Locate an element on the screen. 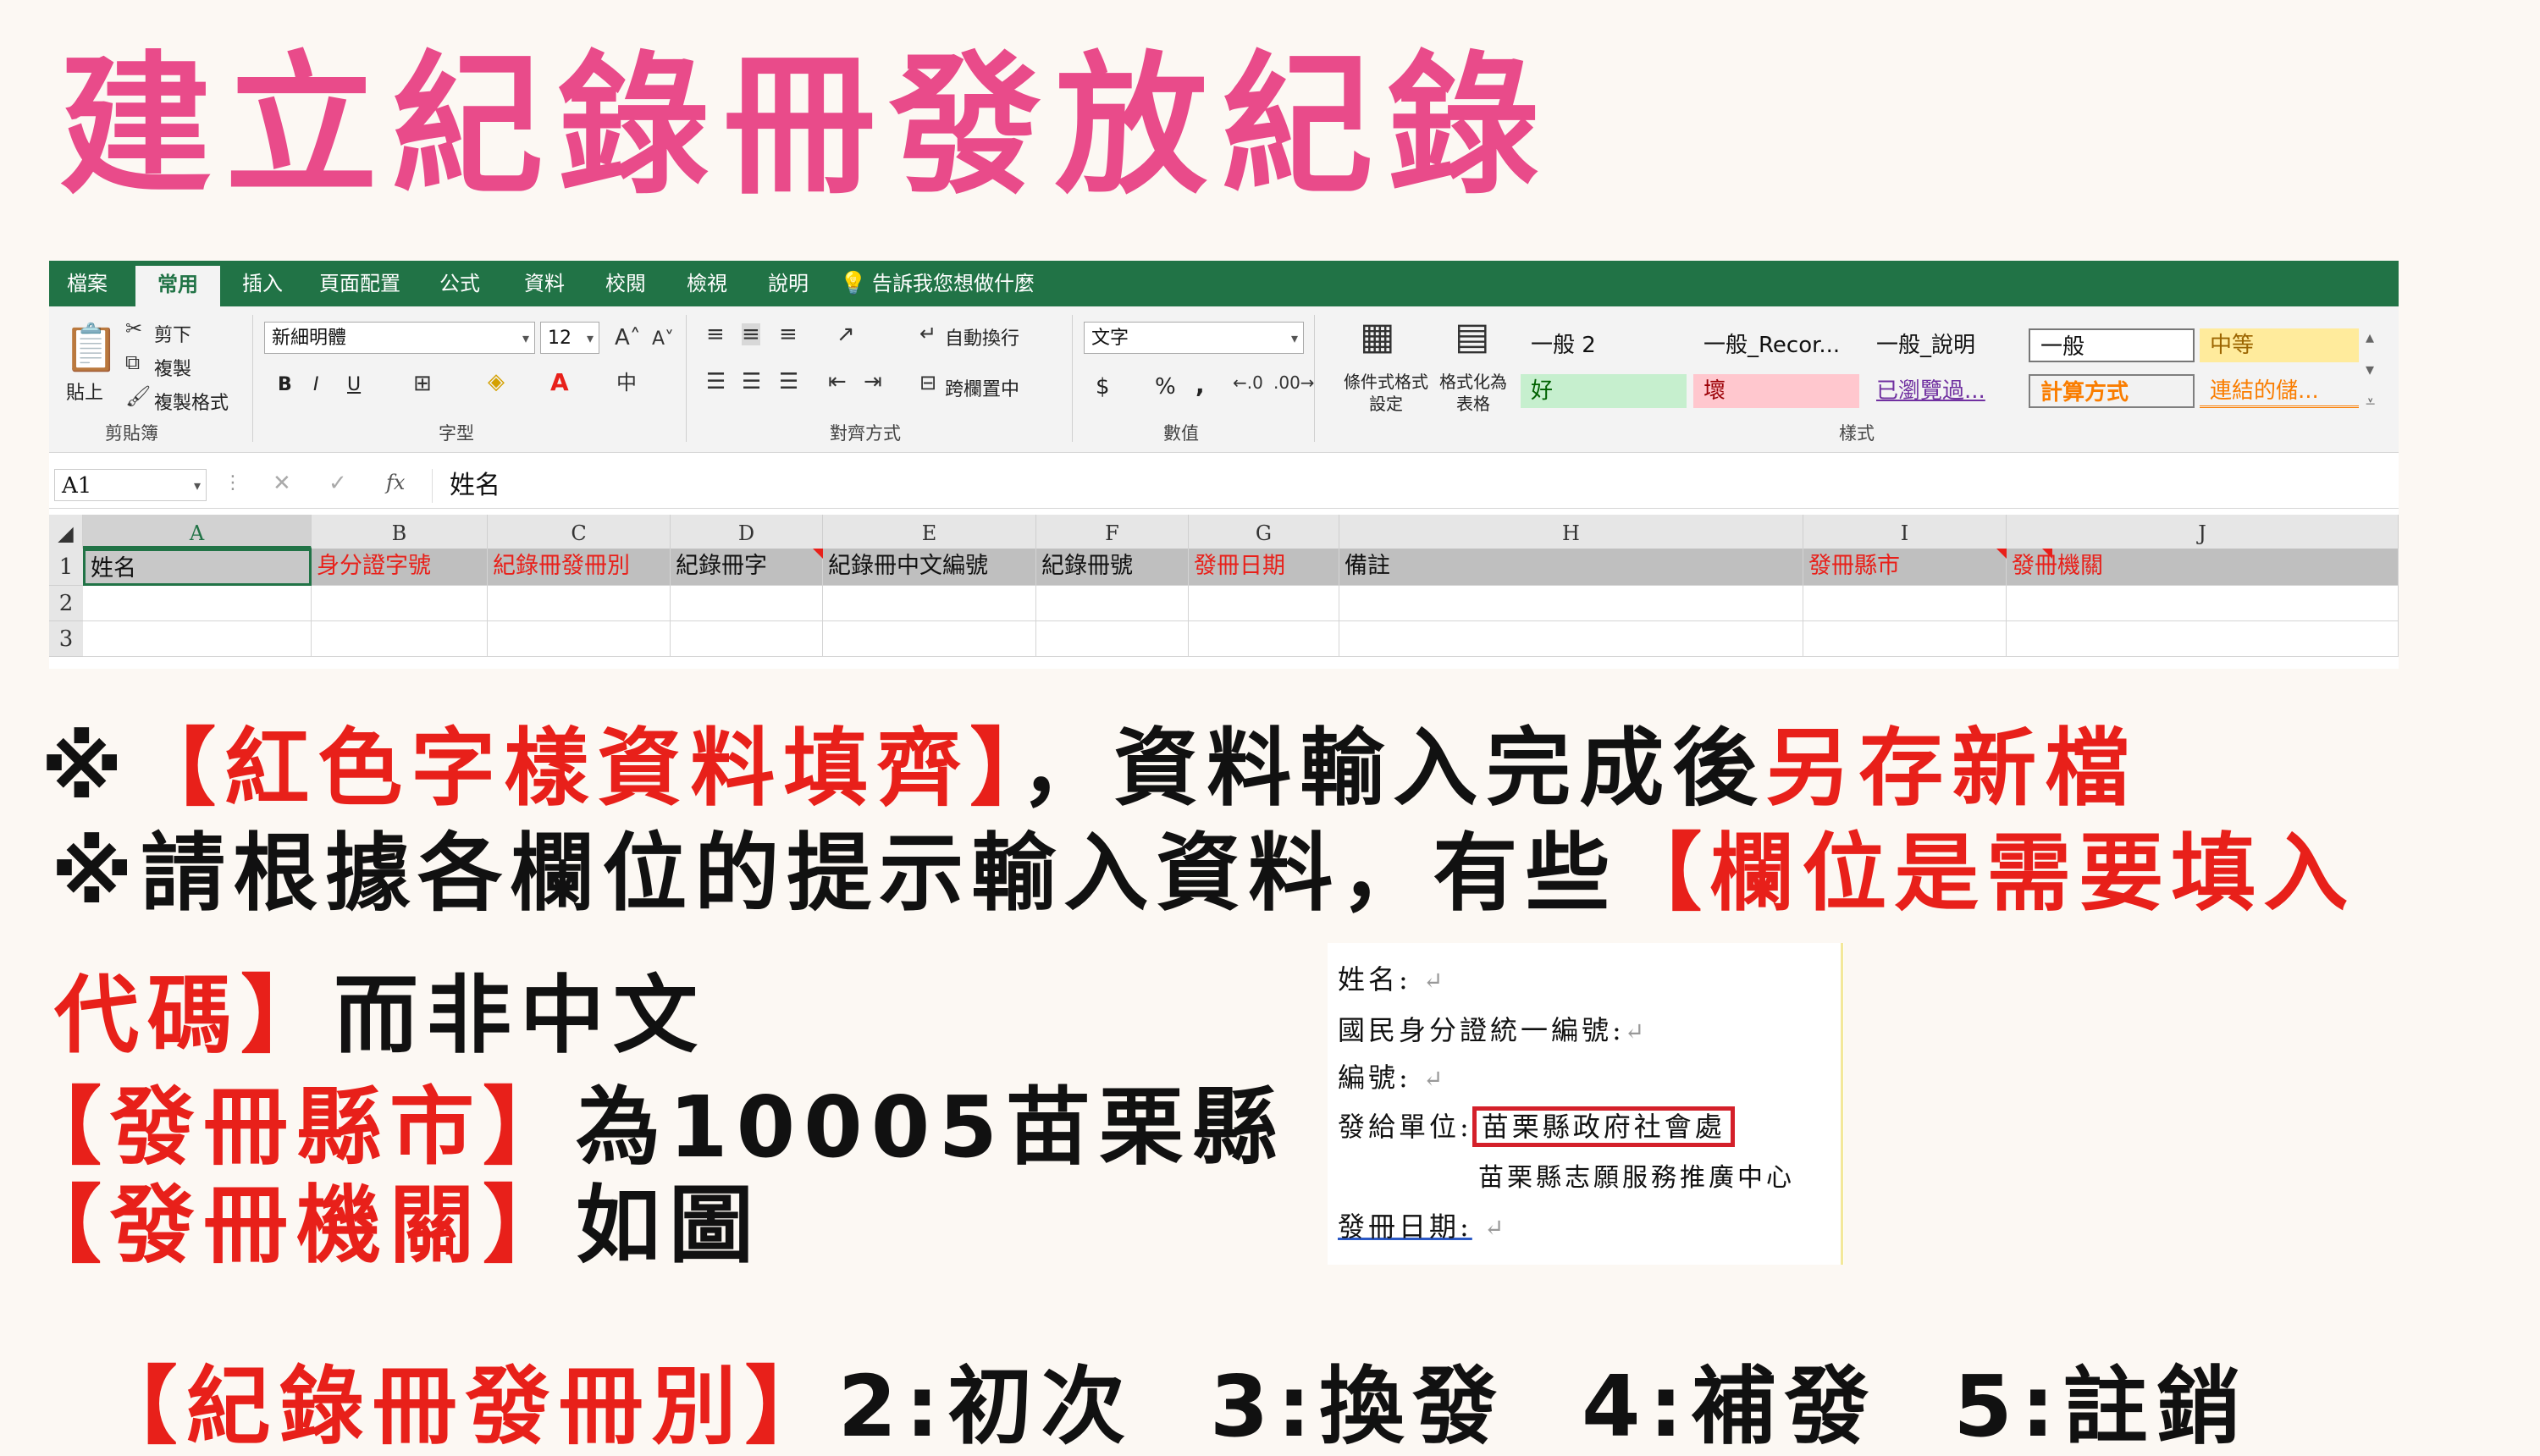  font-size-select: 12 ▾ is located at coordinates (569, 338).